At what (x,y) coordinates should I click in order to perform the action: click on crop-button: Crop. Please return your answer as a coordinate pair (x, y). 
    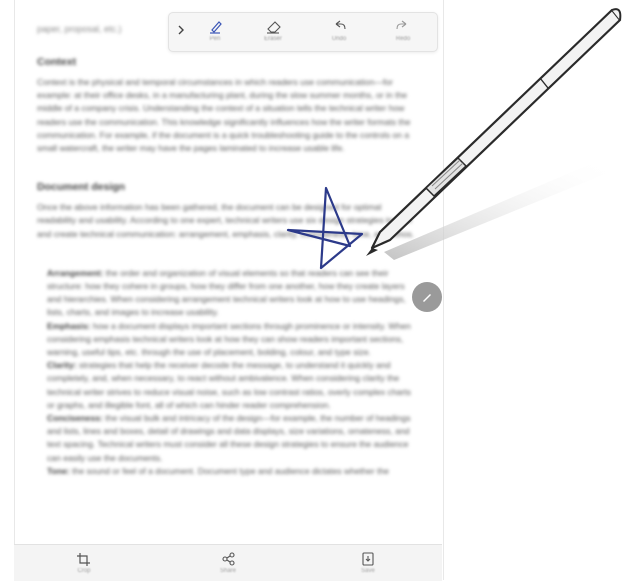
    Looking at the image, I should click on (84, 562).